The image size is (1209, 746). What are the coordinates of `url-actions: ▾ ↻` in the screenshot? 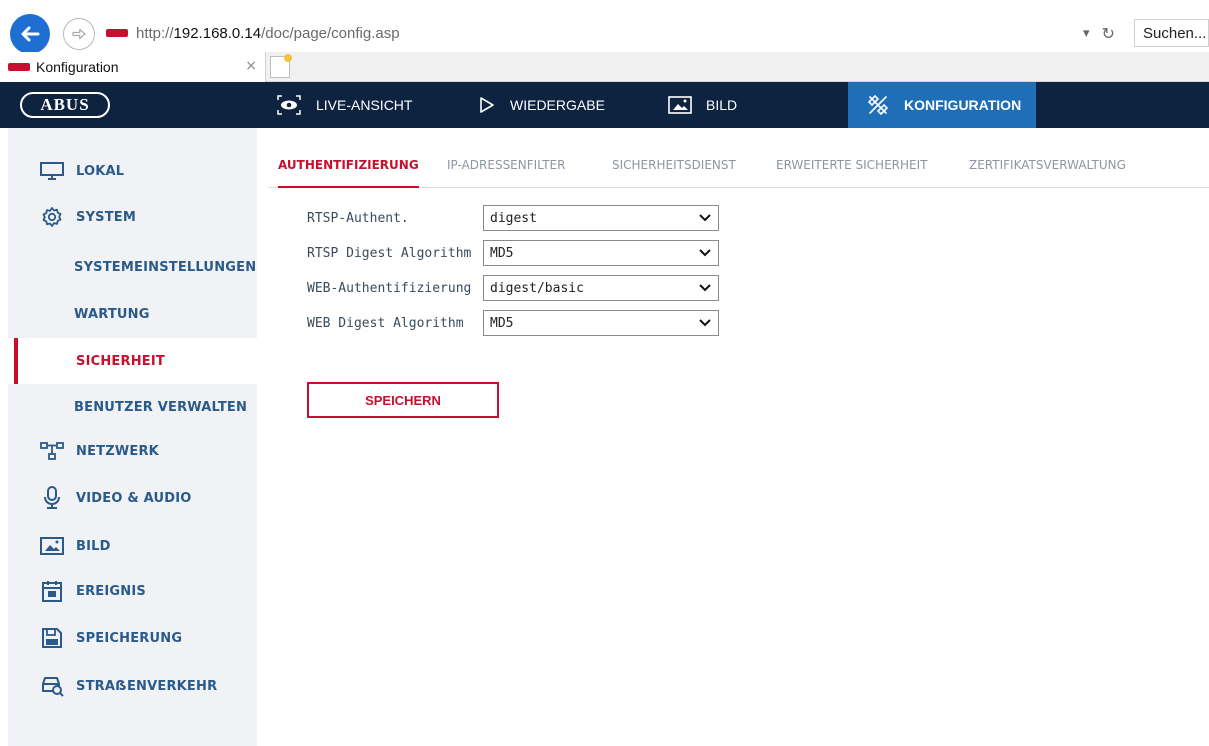 It's located at (1099, 33).